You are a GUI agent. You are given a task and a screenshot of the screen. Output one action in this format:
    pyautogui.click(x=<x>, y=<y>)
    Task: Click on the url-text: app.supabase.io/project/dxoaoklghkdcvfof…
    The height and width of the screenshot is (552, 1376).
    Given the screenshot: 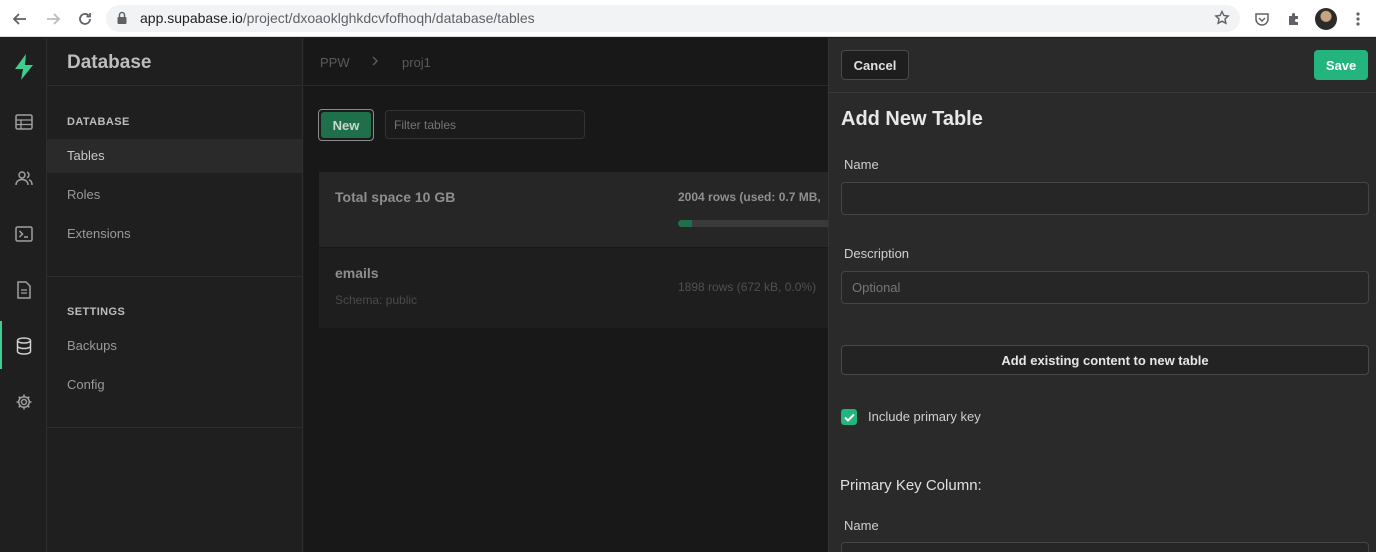 What is the action you would take?
    pyautogui.click(x=337, y=18)
    